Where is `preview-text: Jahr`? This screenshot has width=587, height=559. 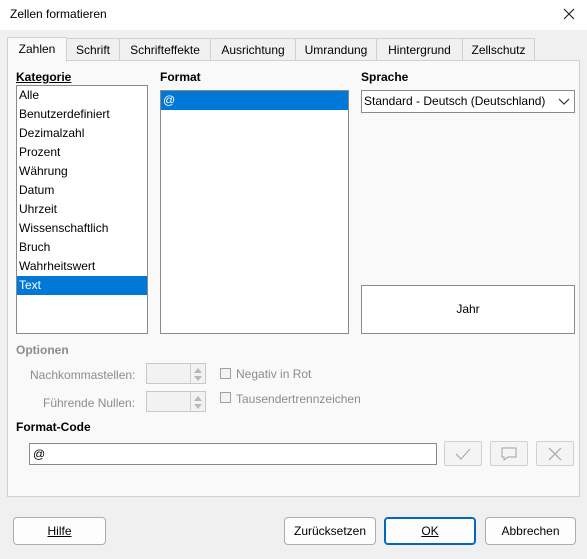 preview-text: Jahr is located at coordinates (468, 309).